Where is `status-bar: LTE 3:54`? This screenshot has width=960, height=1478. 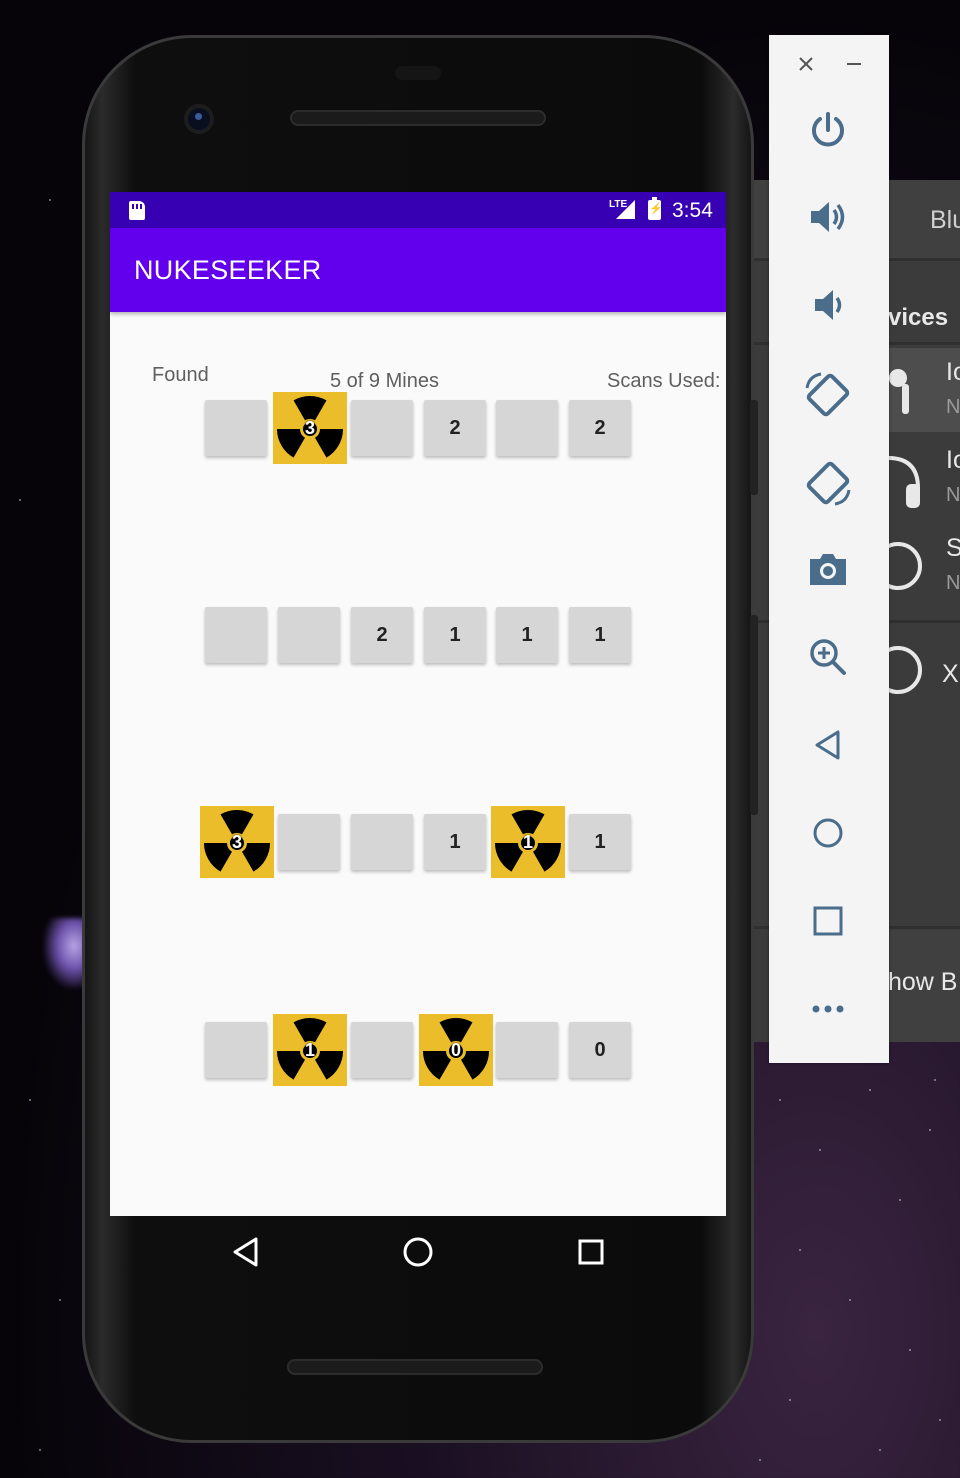
status-bar: LTE 3:54 is located at coordinates (418, 210).